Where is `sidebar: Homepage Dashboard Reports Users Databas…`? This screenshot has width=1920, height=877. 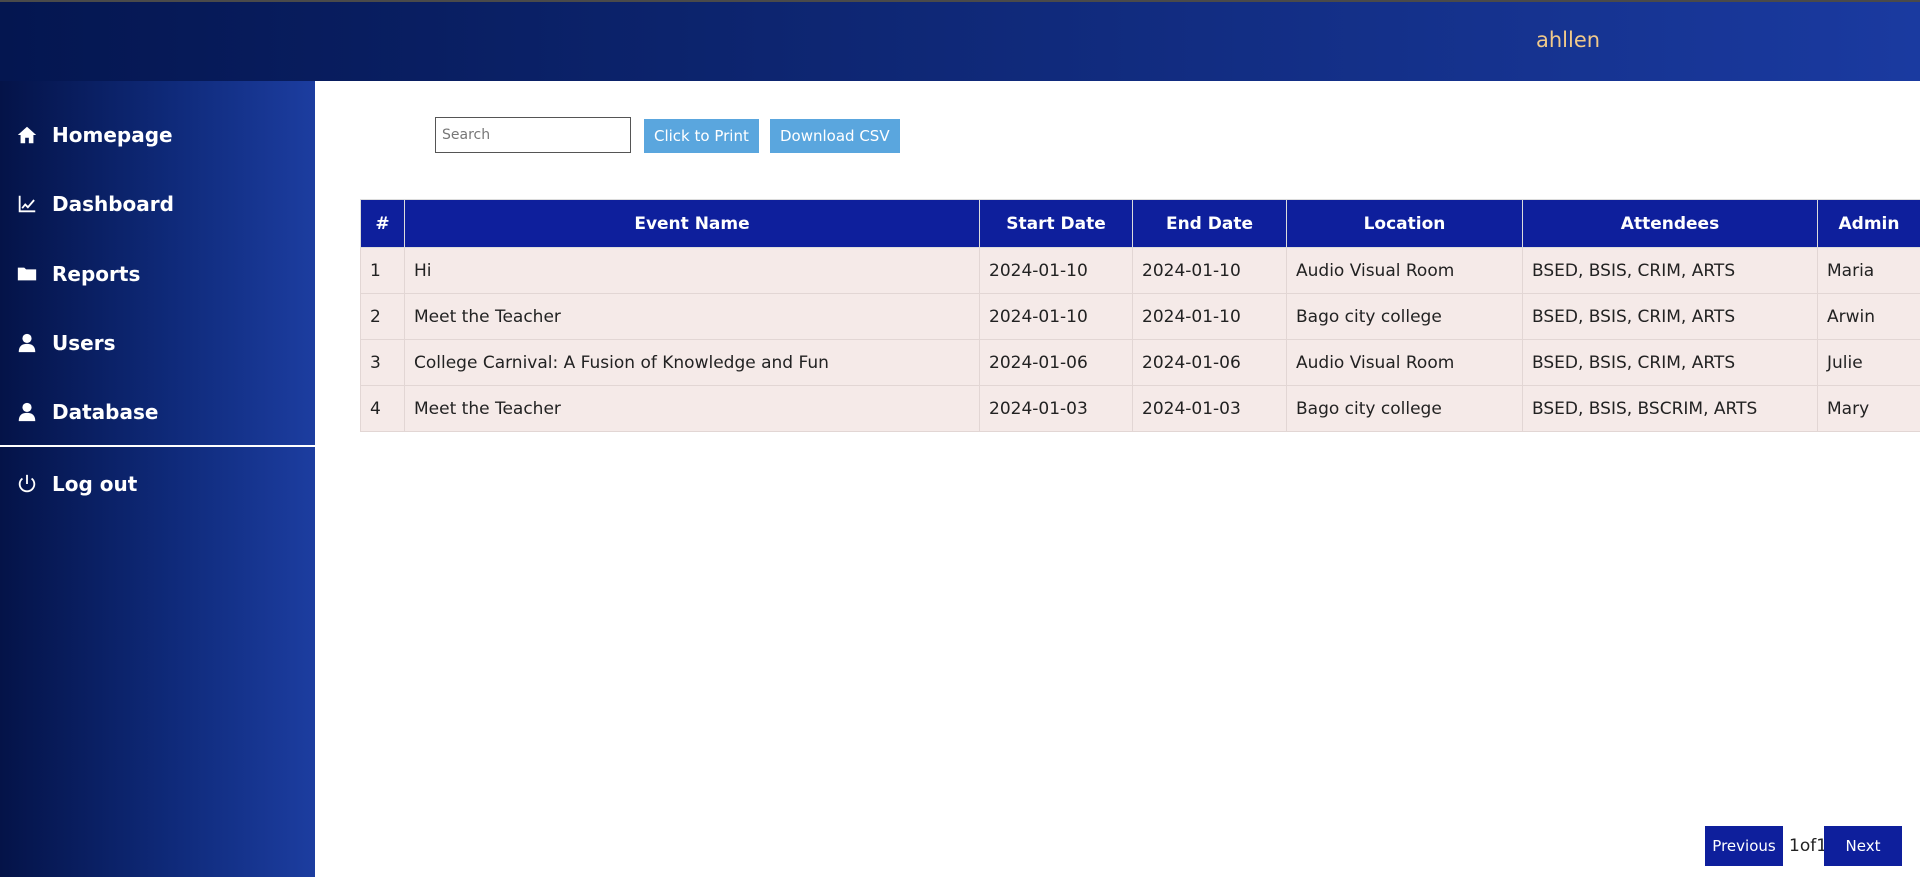
sidebar: Homepage Dashboard Reports Users Databas… is located at coordinates (157, 479).